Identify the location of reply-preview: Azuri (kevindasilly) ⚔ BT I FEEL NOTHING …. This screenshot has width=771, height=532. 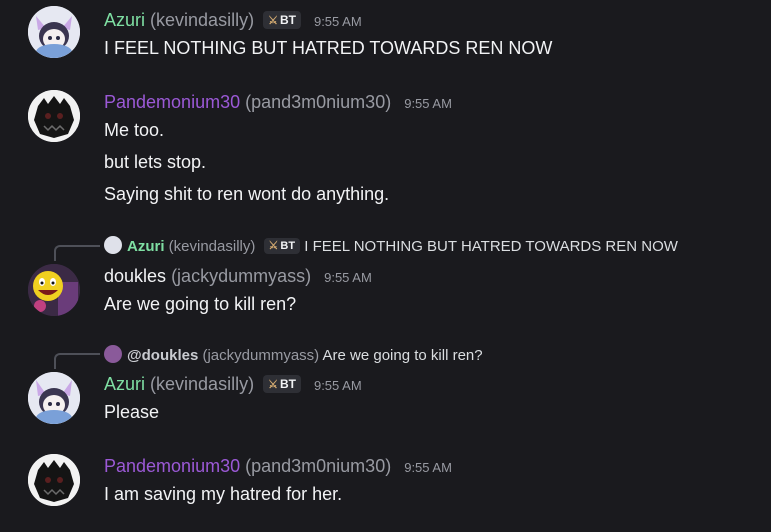
(391, 245).